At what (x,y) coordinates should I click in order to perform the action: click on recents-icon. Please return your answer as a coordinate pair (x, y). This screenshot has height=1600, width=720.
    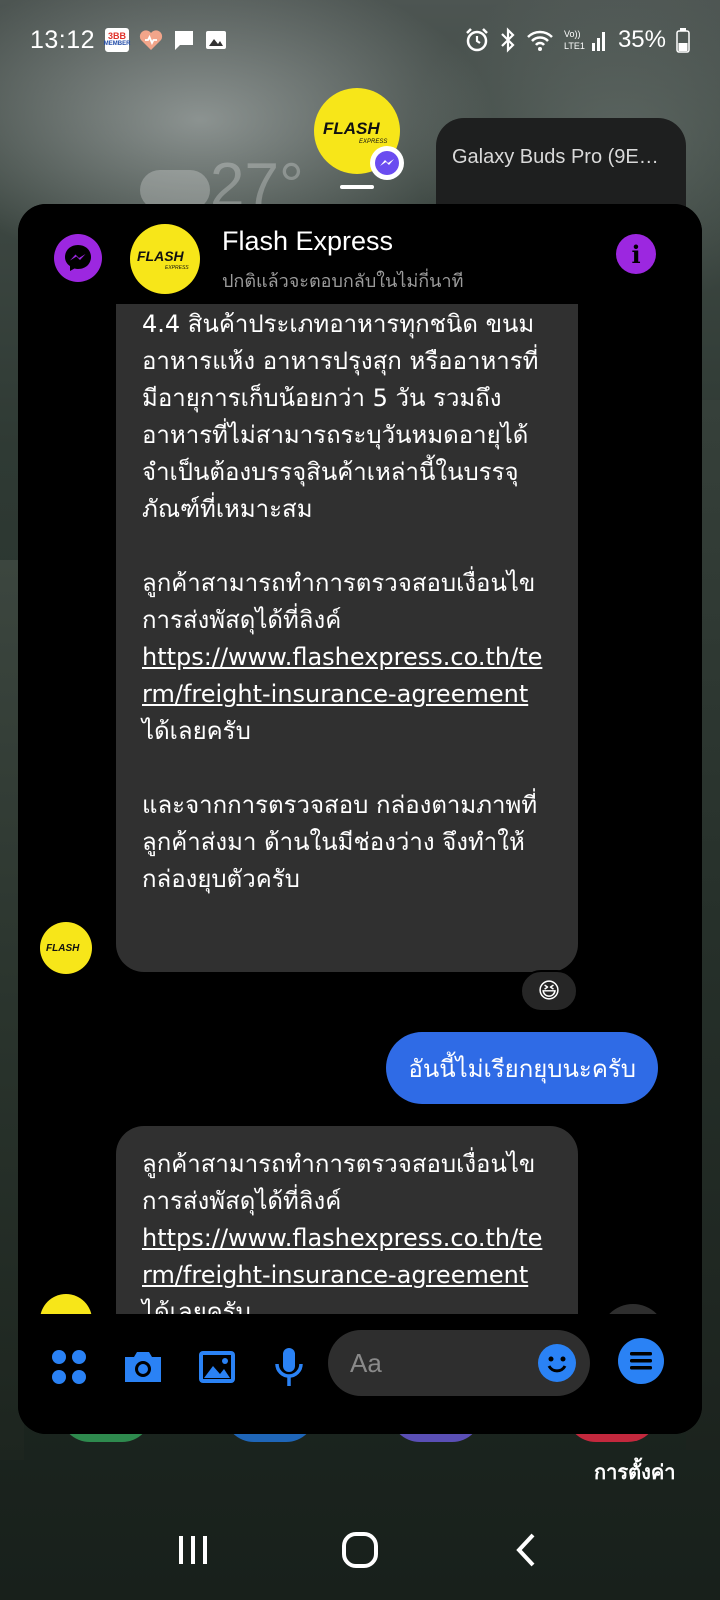
    Looking at the image, I should click on (193, 1550).